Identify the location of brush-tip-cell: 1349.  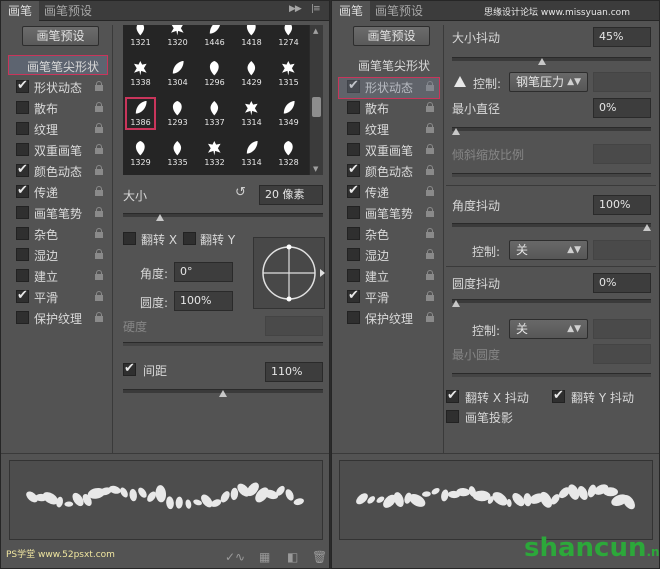
(288, 113).